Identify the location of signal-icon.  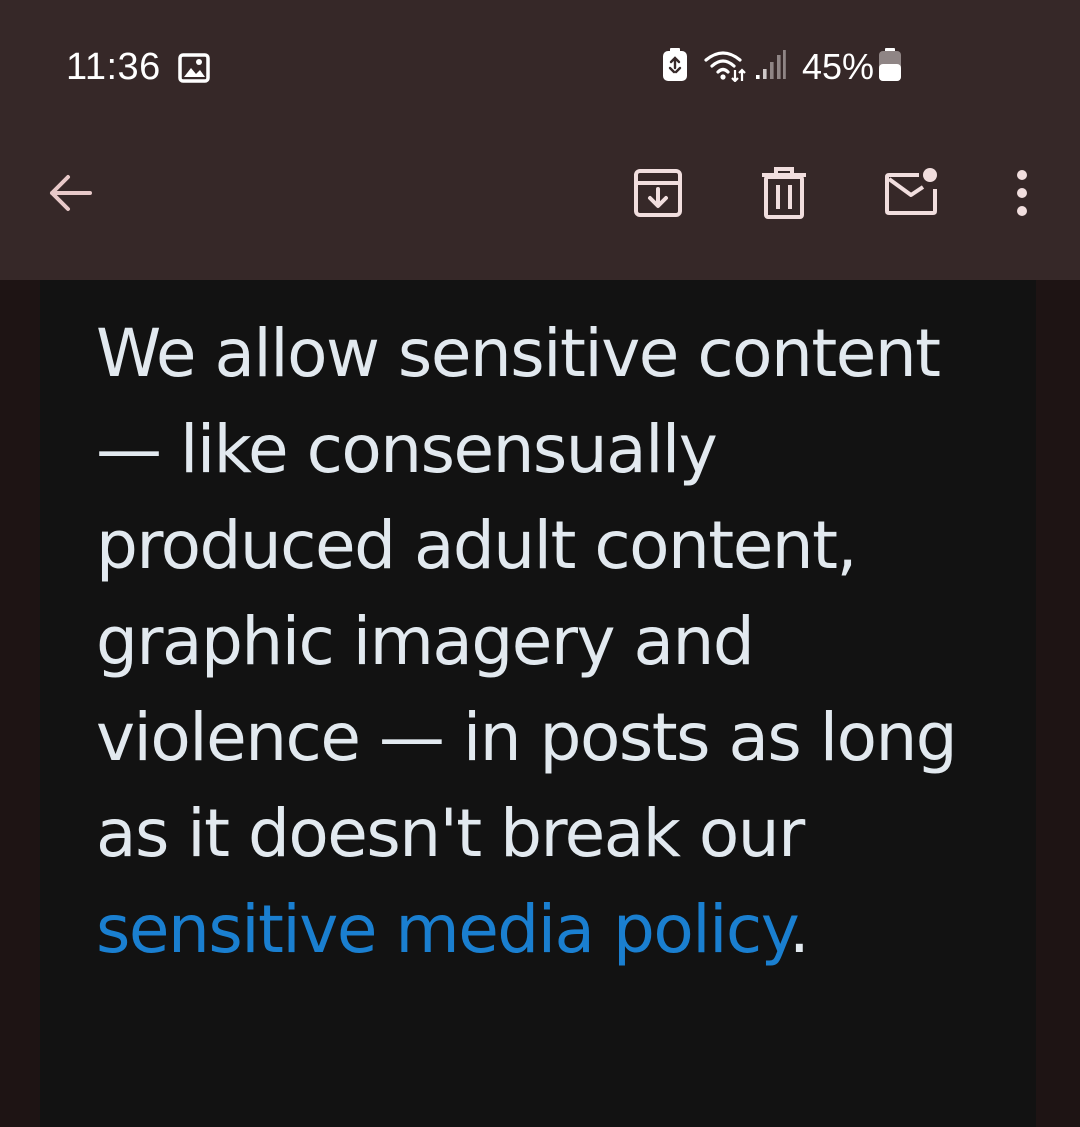
(770, 67).